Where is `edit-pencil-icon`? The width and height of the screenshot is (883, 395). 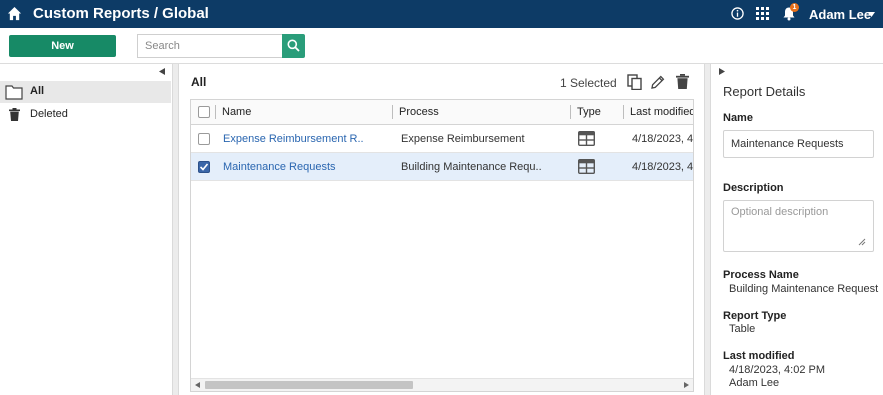
edit-pencil-icon is located at coordinates (658, 82).